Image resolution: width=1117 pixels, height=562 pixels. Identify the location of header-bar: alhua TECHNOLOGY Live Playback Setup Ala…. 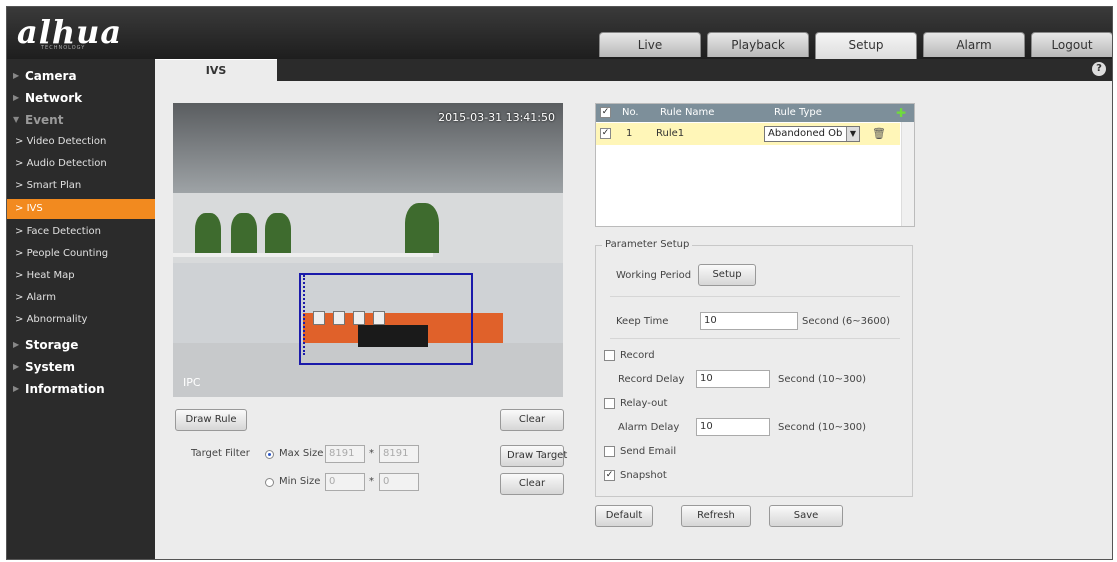
(559, 33).